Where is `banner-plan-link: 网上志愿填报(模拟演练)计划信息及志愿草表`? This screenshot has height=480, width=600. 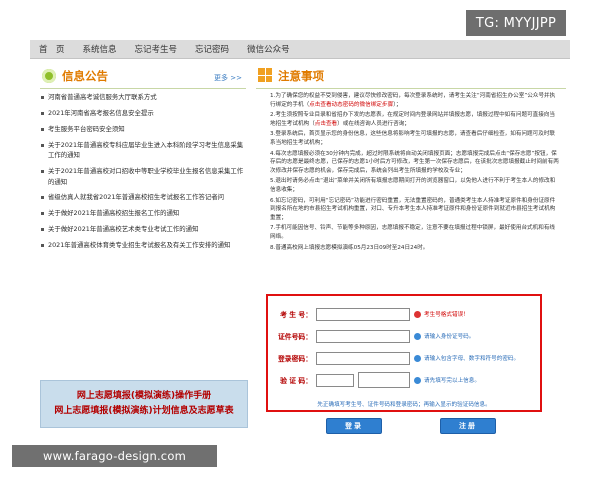
banner-plan-link: 网上志愿填报(模拟演练)计划信息及志愿草表 is located at coordinates (143, 411).